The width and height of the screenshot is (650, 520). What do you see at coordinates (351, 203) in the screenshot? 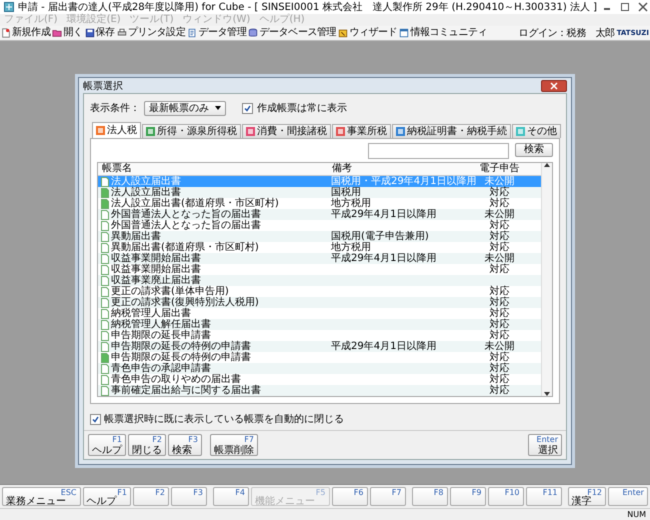
I see `table-cell: 地方税用` at bounding box center [351, 203].